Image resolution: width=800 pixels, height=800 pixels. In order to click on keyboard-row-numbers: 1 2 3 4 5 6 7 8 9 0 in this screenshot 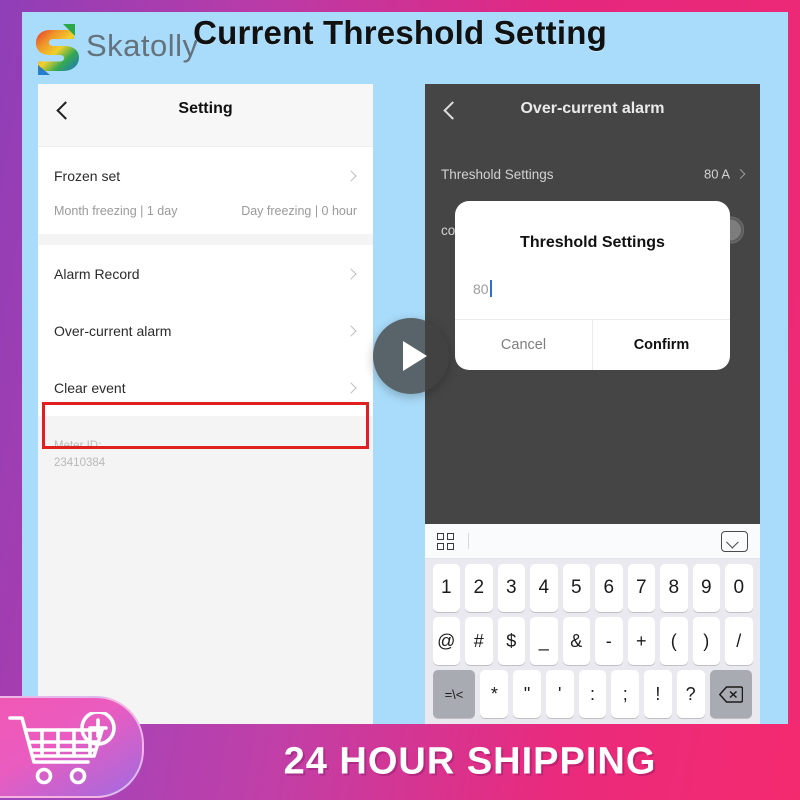, I will do `click(592, 585)`.